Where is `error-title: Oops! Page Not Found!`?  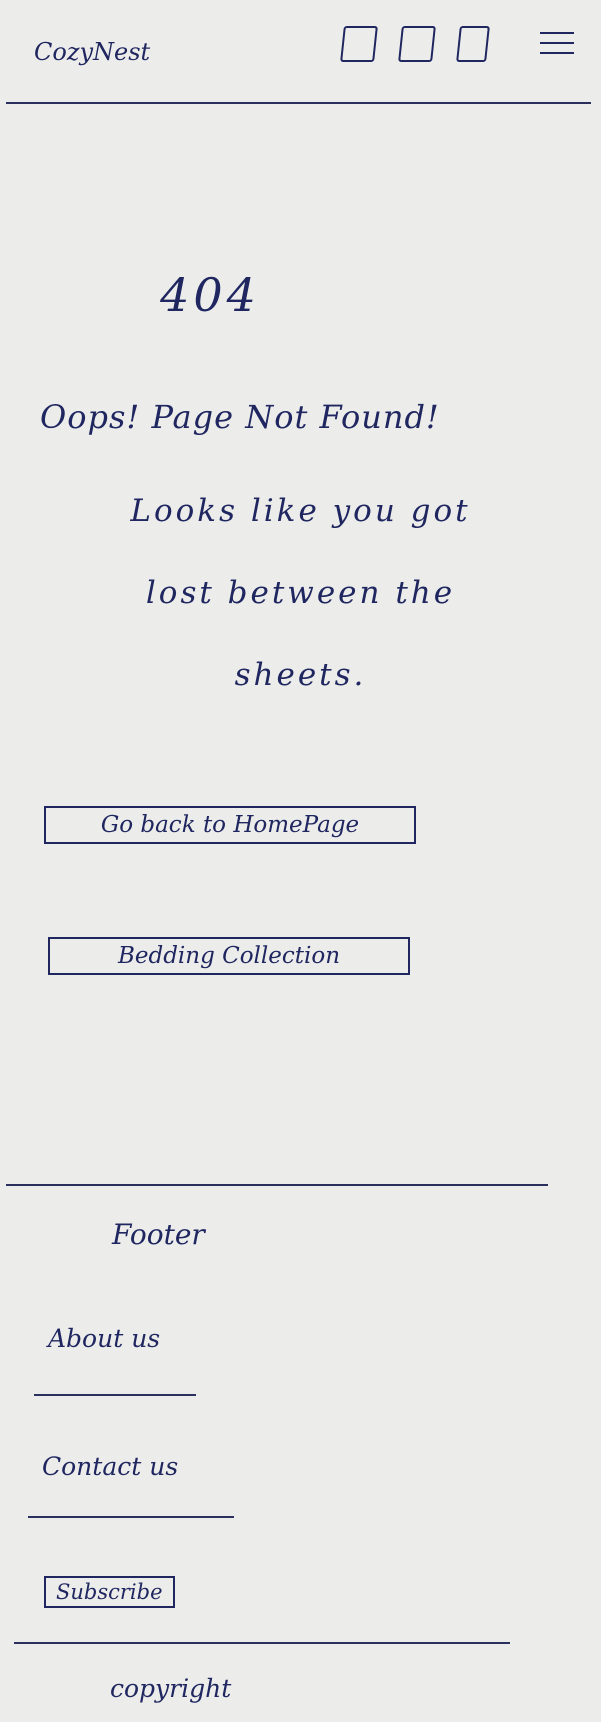 error-title: Oops! Page Not Found! is located at coordinates (240, 417).